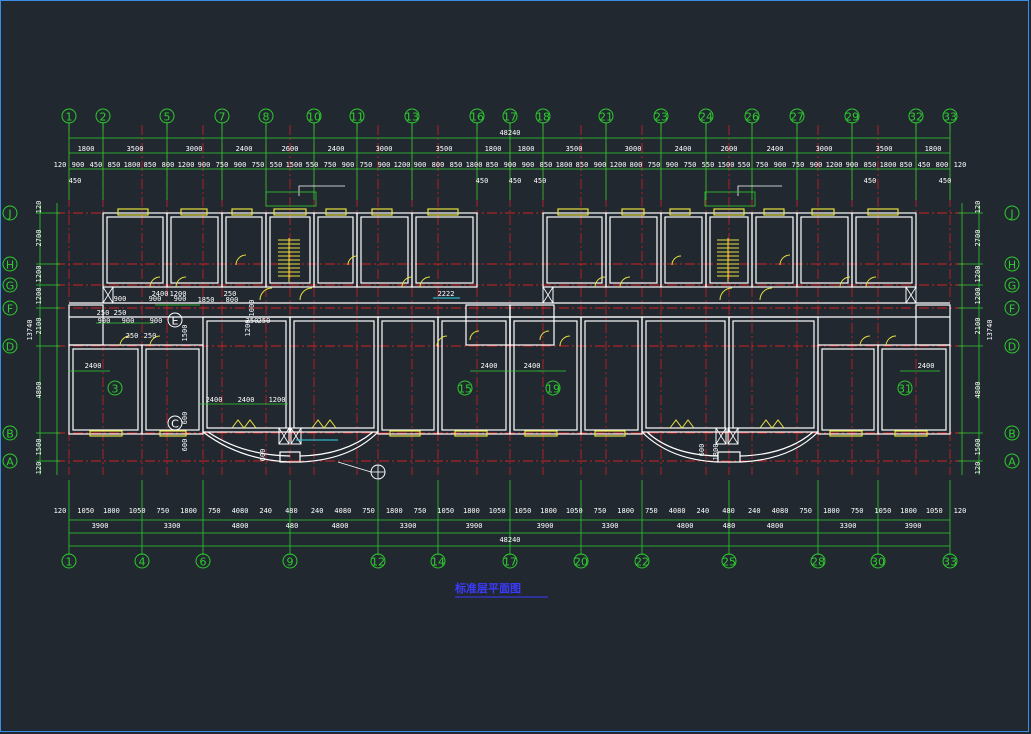  Describe the element at coordinates (510, 117) in the screenshot. I see `axis-top: 17` at that location.